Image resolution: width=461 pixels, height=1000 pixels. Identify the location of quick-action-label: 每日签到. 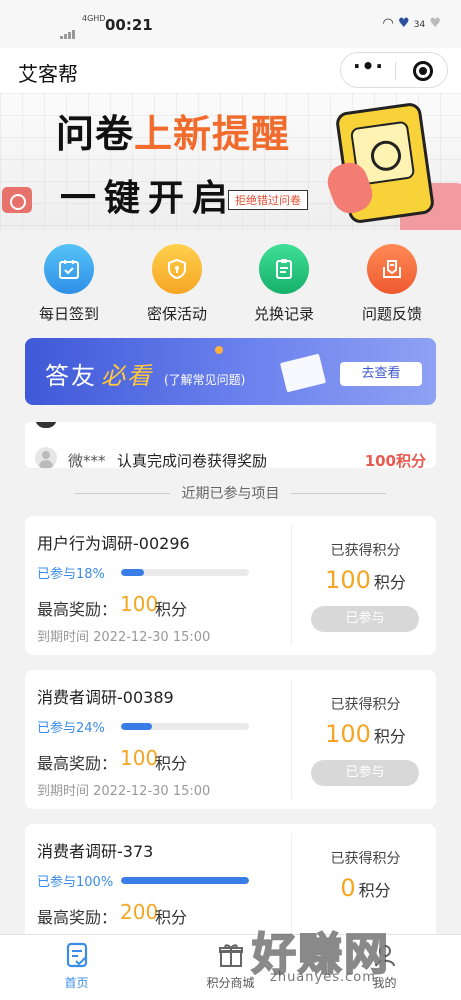
(68, 314).